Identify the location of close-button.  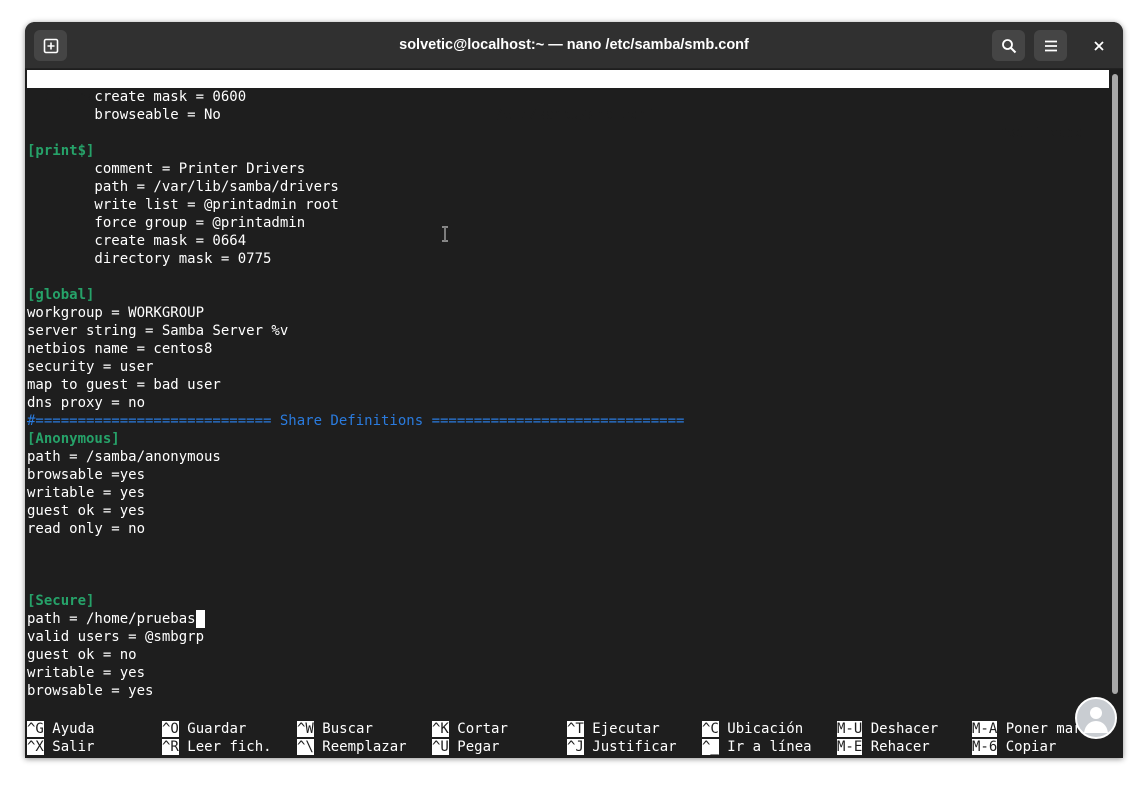
(1098, 45).